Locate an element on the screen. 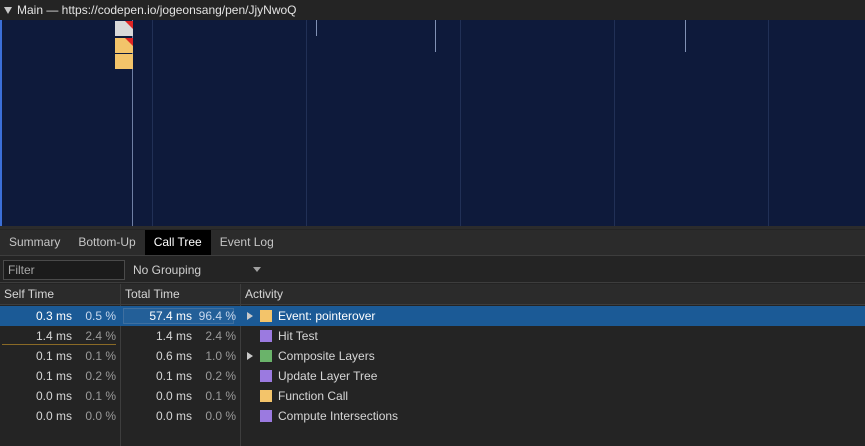 This screenshot has height=446, width=865. dropdown-arrow-icon is located at coordinates (257, 269).